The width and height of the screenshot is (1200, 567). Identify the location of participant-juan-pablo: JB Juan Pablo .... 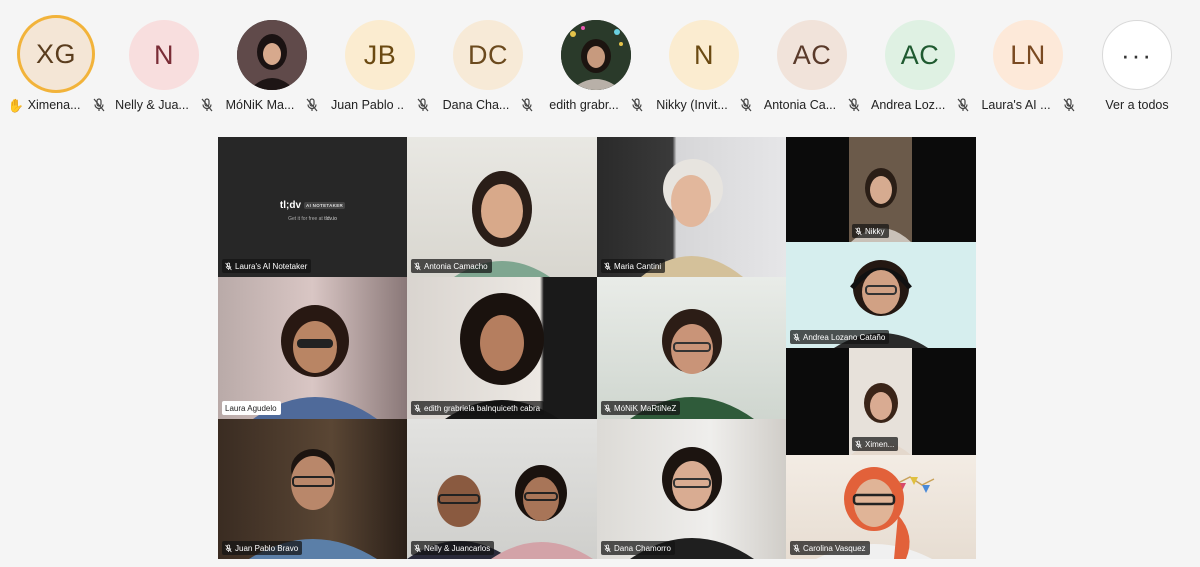
(380, 62).